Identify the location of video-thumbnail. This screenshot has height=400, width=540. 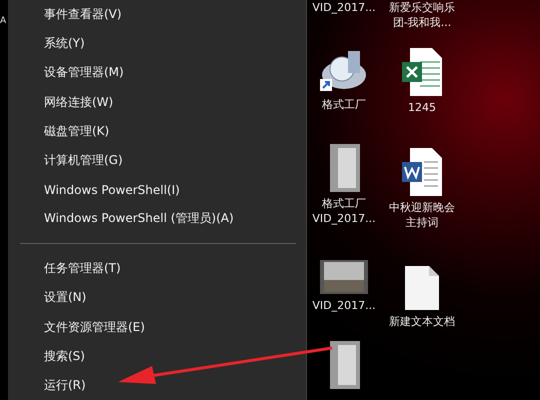
(344, 277).